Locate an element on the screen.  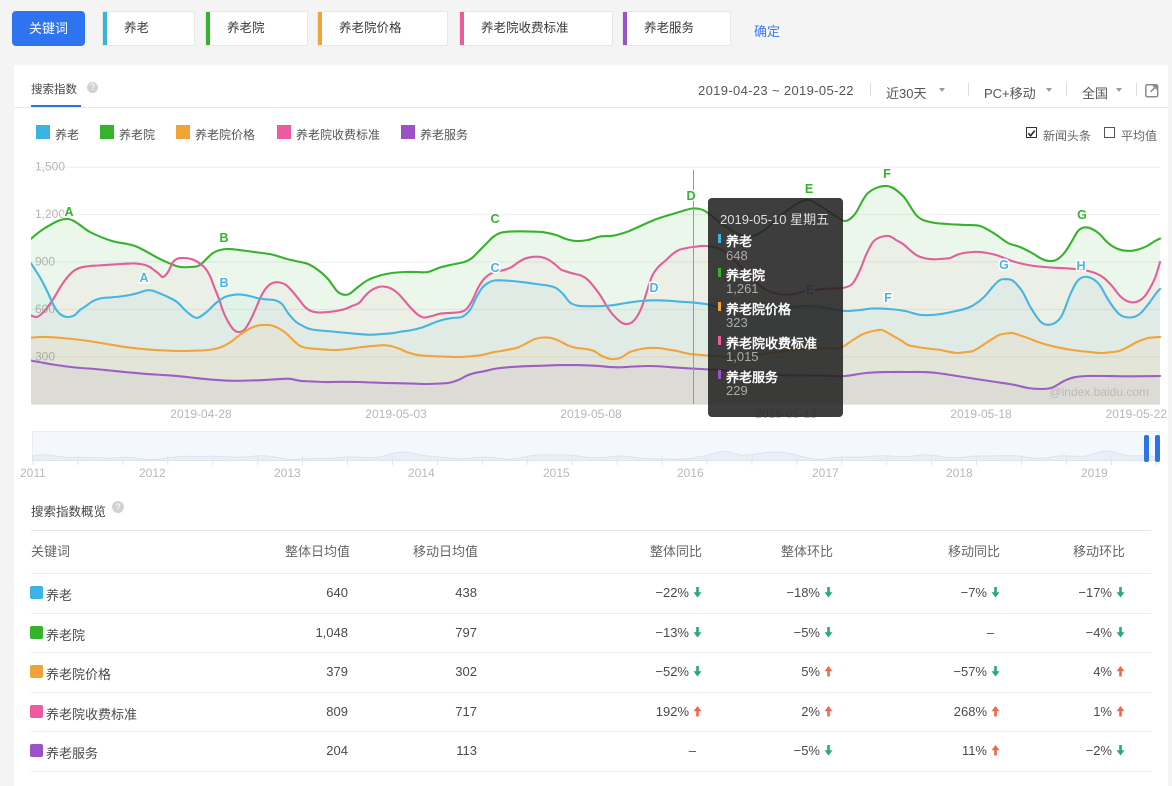
svg-text: 2019-05-03 is located at coordinates (396, 414).